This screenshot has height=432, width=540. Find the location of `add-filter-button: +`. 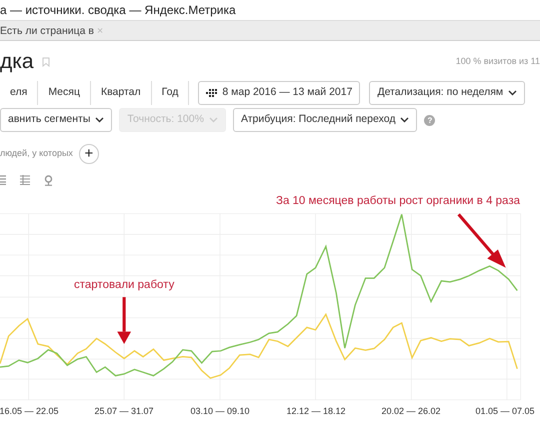

add-filter-button: + is located at coordinates (88, 154).